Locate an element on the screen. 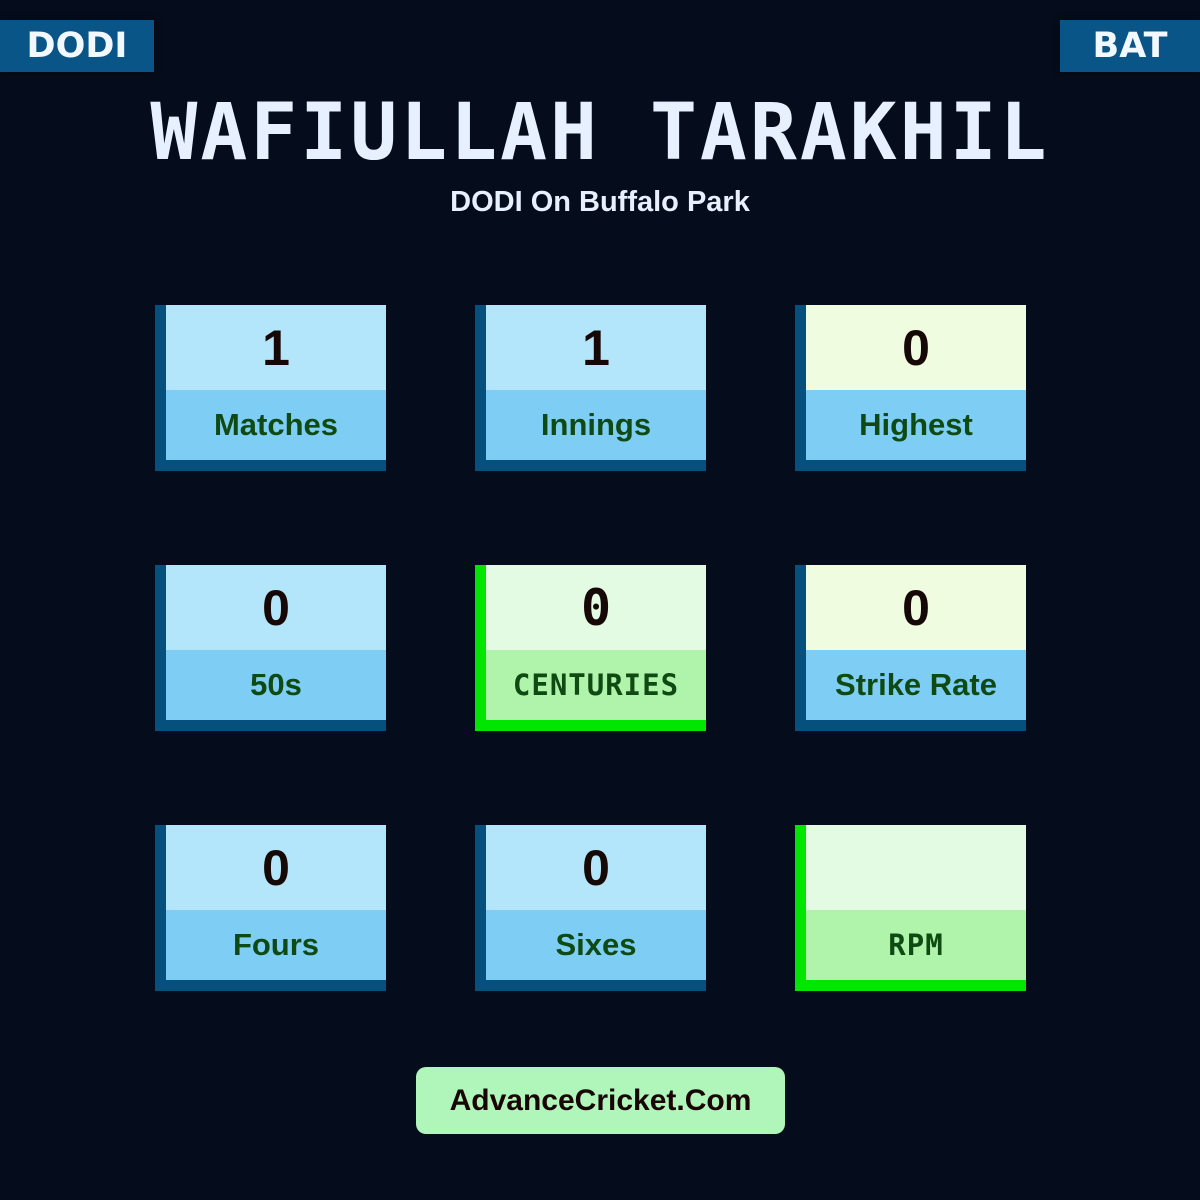 This screenshot has width=1200, height=1200. stat-label: Sixes is located at coordinates (596, 945).